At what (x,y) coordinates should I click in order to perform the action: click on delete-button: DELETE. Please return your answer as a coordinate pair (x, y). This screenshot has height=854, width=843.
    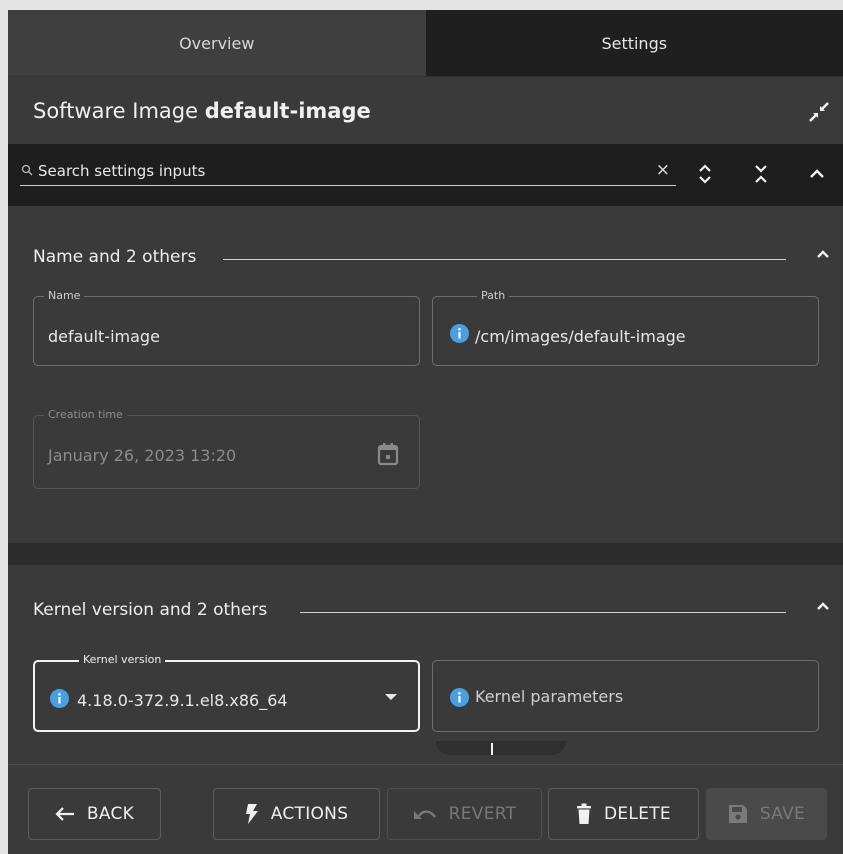
    Looking at the image, I should click on (623, 814).